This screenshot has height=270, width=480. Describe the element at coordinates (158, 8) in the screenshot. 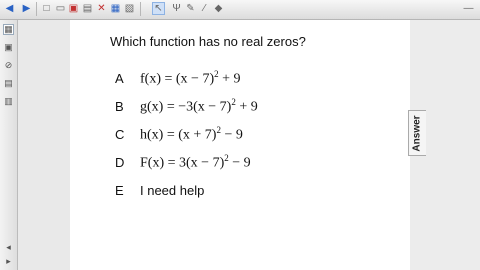

I see `select-arrow-icon: ↖` at that location.